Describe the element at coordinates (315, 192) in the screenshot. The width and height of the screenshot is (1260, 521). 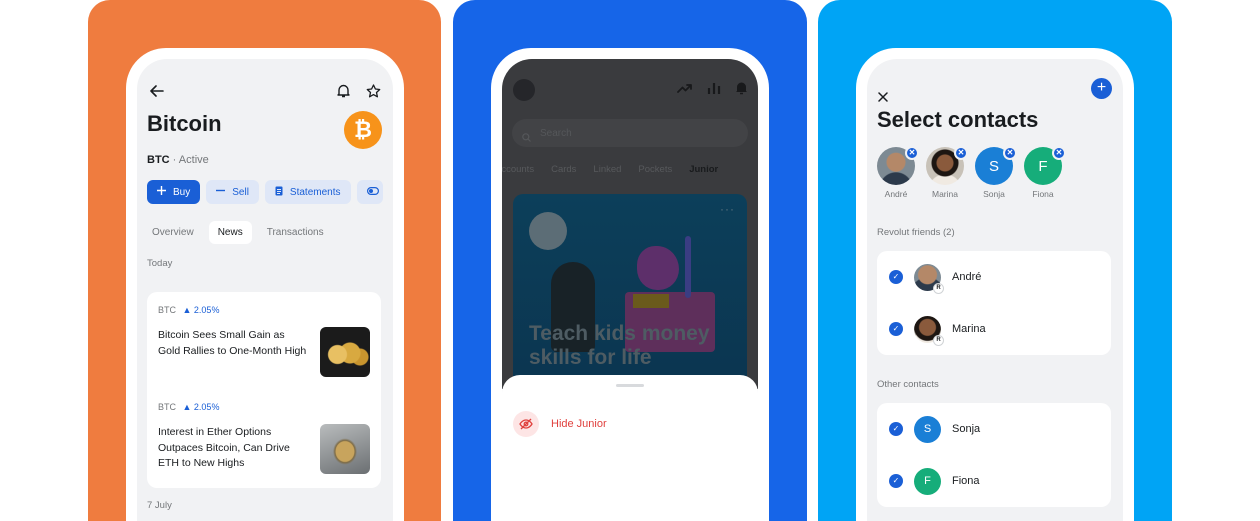
I see `statements-label: Statements` at that location.